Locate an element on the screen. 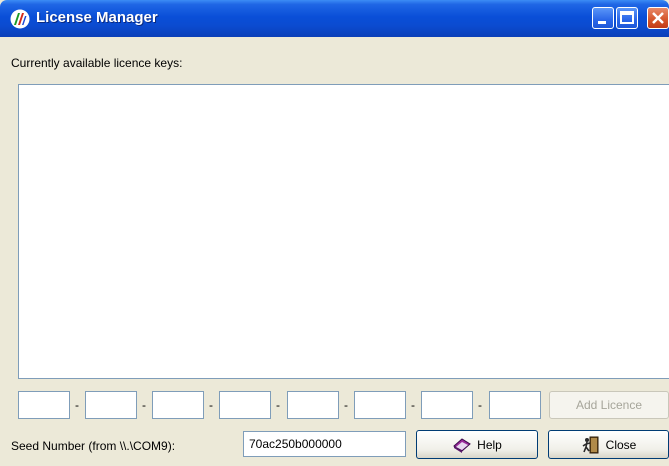 The image size is (669, 466). close-window-button is located at coordinates (658, 18).